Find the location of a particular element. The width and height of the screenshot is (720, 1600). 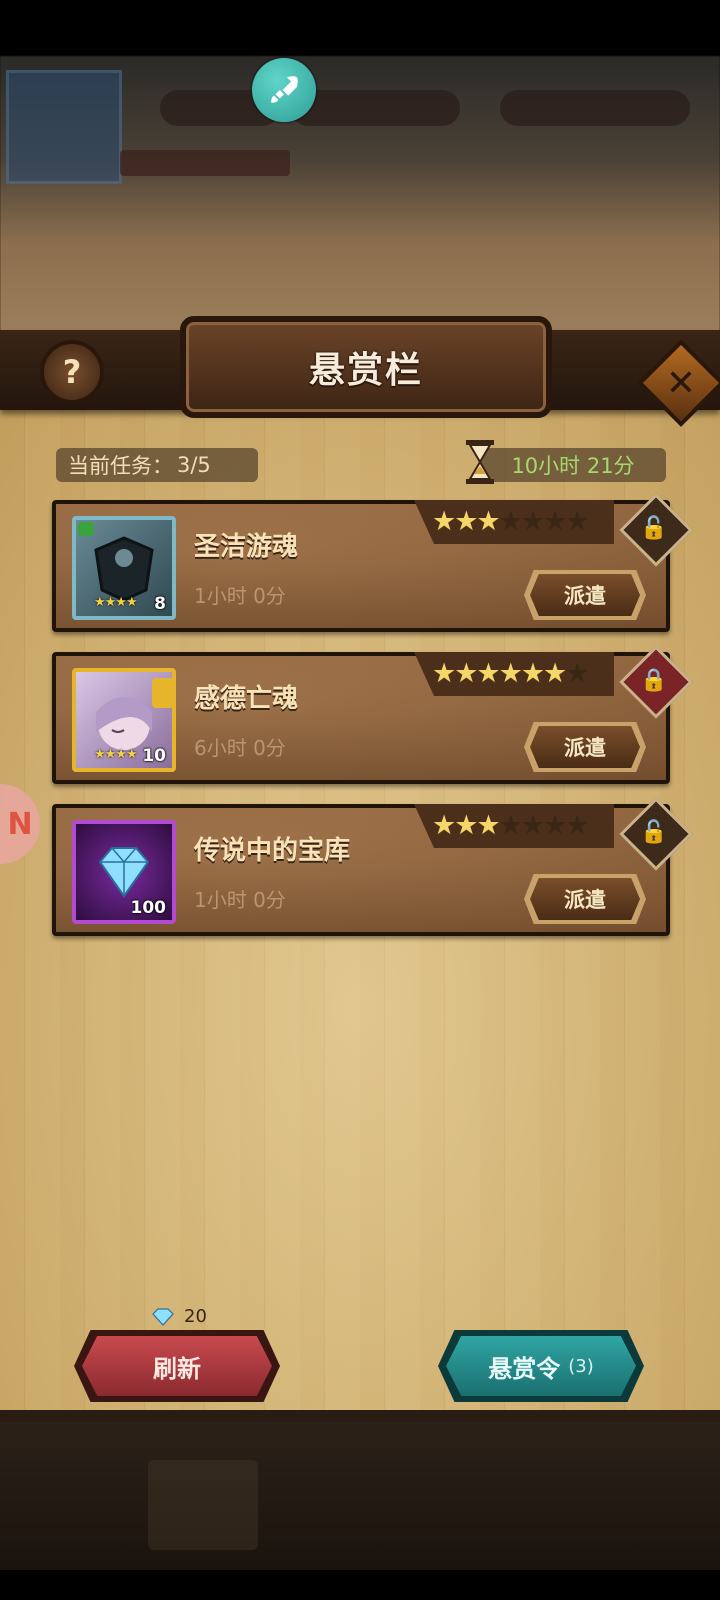

reward-count: 8 is located at coordinates (160, 604).